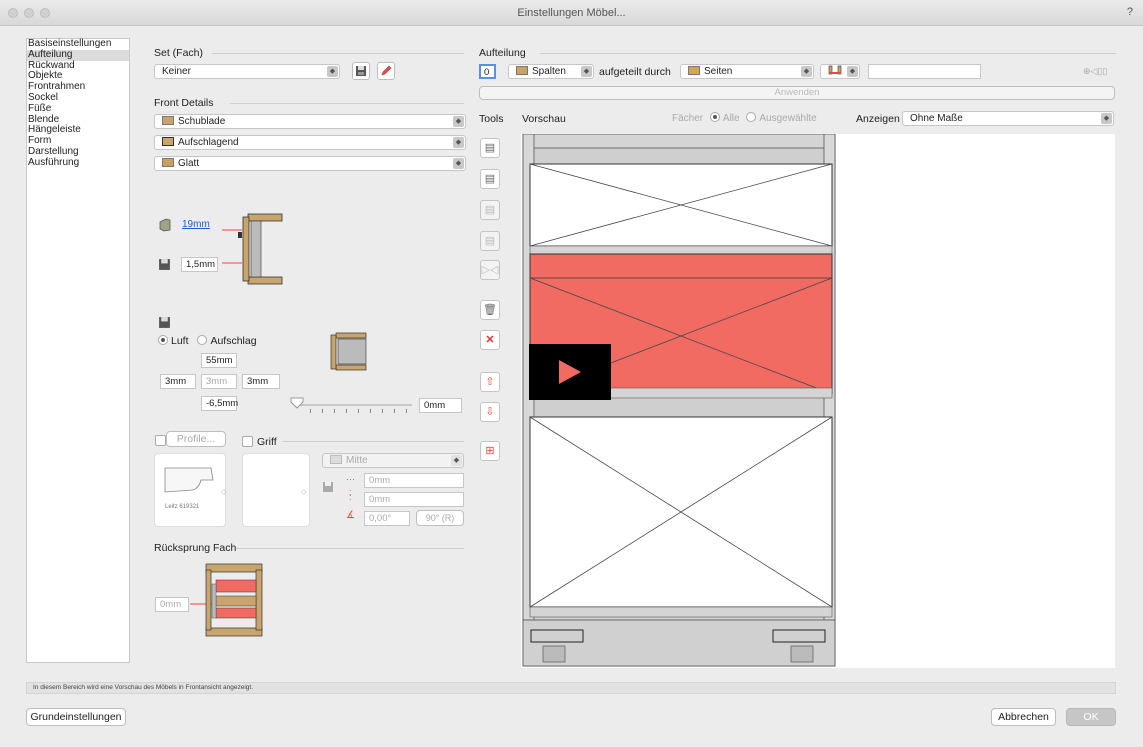 This screenshot has width=1143, height=747. I want to click on side-panel-icon, so click(694, 70).